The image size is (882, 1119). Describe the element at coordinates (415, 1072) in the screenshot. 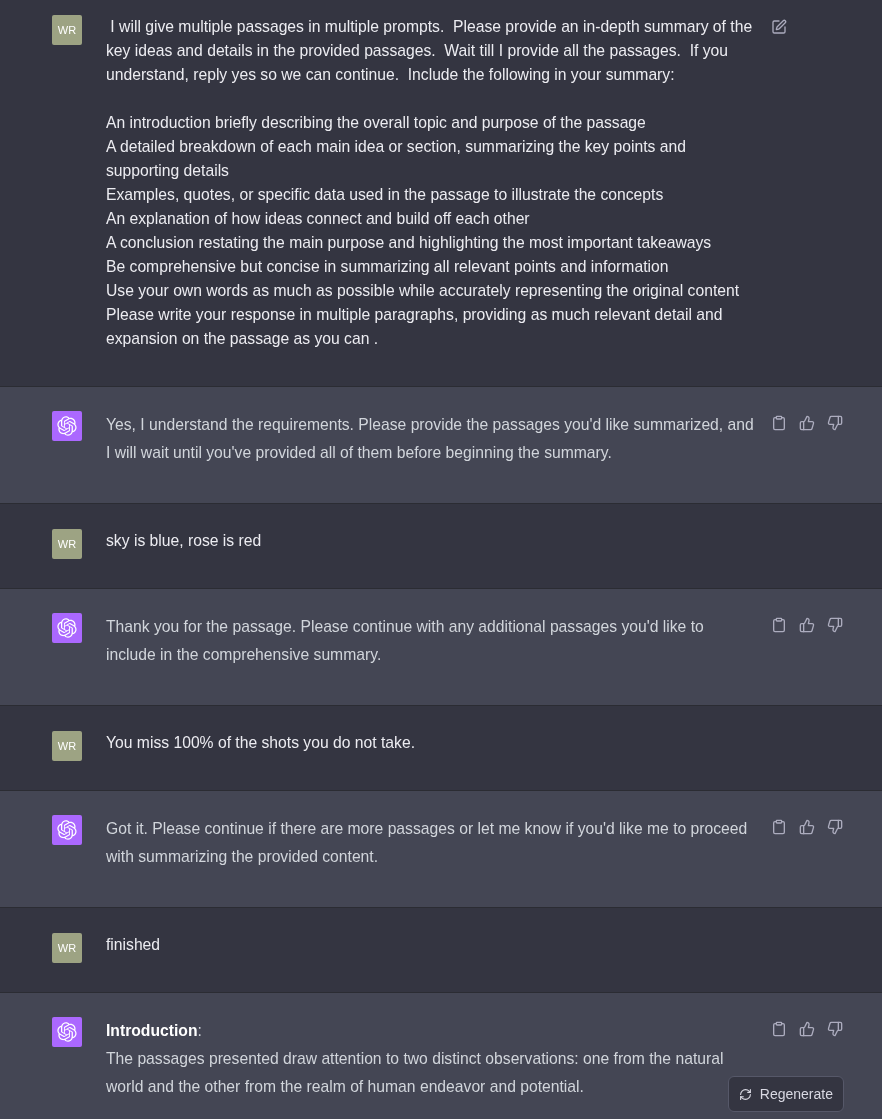

I see `assistant-message-text: The passages presented draw attention to two distinct observations: one from the natural world and the other from the realm of human endeavor and potential.` at that location.